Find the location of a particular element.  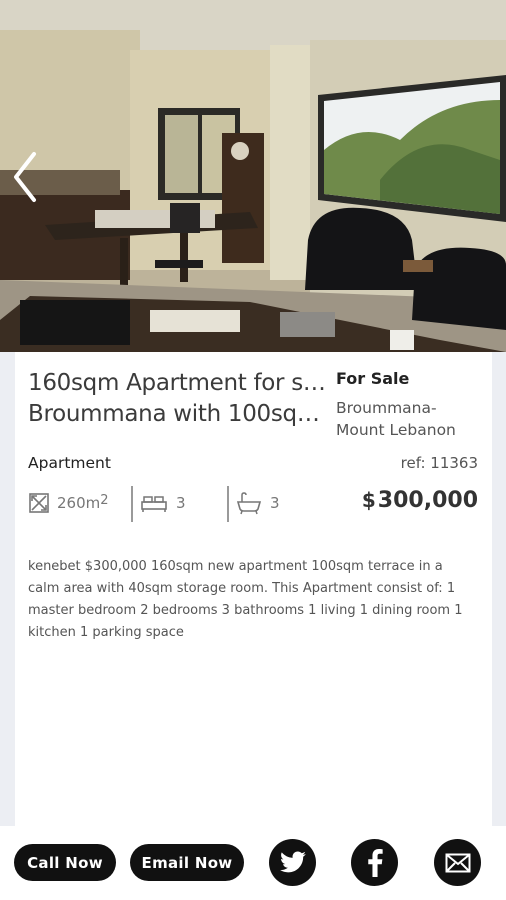

mail-share-button is located at coordinates (457, 862).